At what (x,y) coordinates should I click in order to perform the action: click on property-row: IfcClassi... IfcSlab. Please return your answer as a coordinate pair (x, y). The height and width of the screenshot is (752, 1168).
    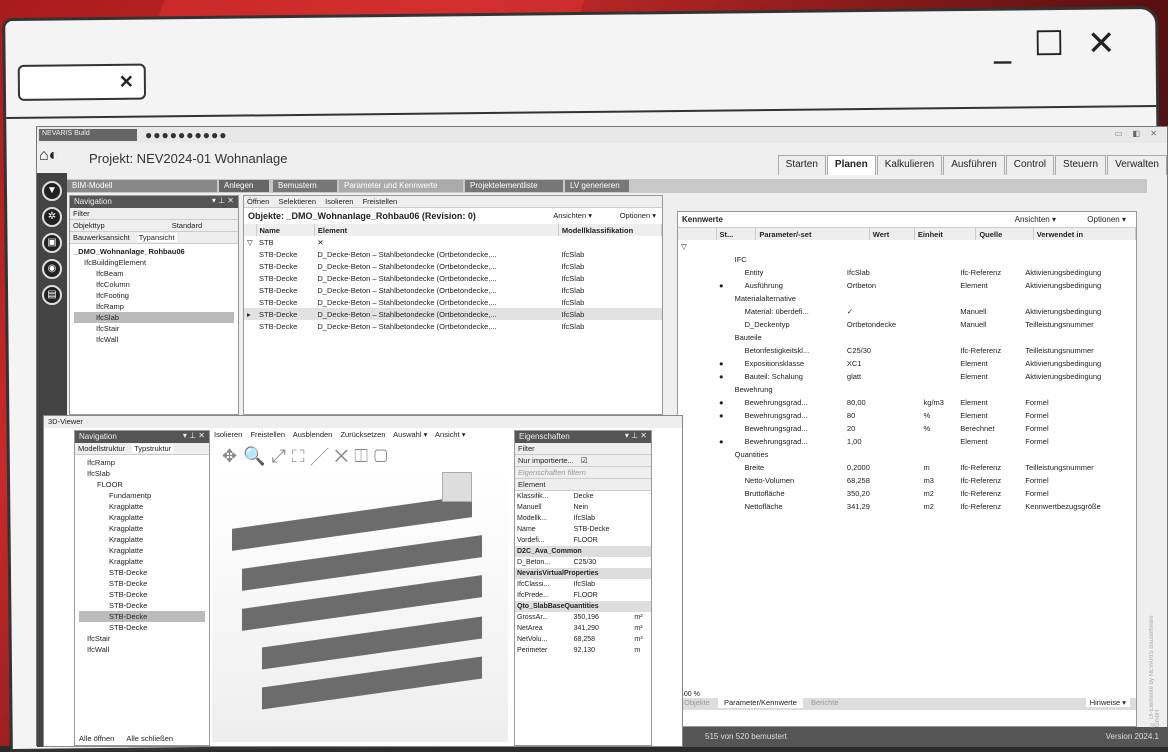
    Looking at the image, I should click on (583, 584).